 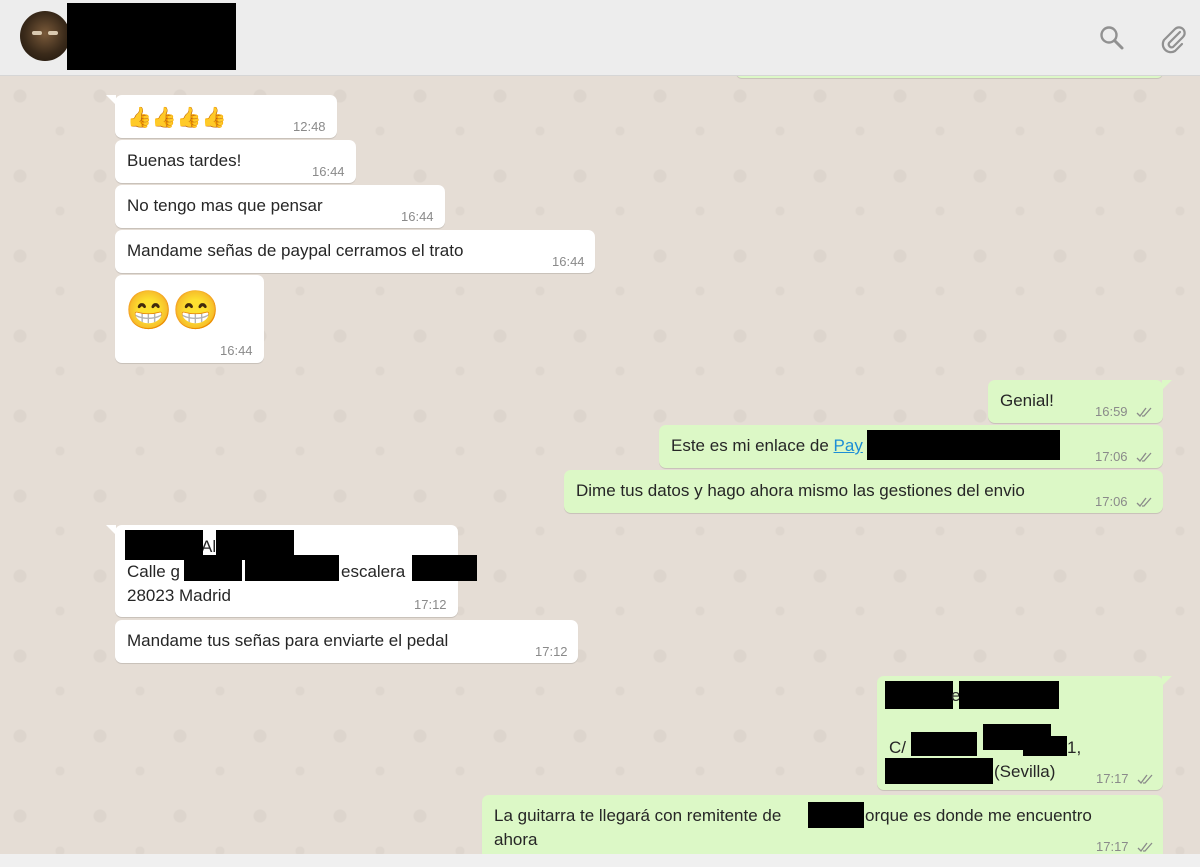 What do you see at coordinates (600, 860) in the screenshot?
I see `compose-bar-edge` at bounding box center [600, 860].